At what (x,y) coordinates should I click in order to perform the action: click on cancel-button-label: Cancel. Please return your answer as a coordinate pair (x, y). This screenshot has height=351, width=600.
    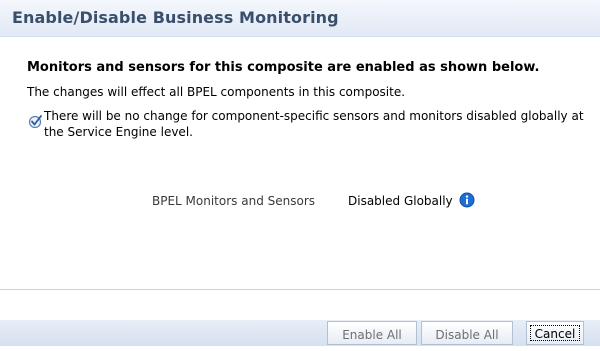
    Looking at the image, I should click on (555, 333).